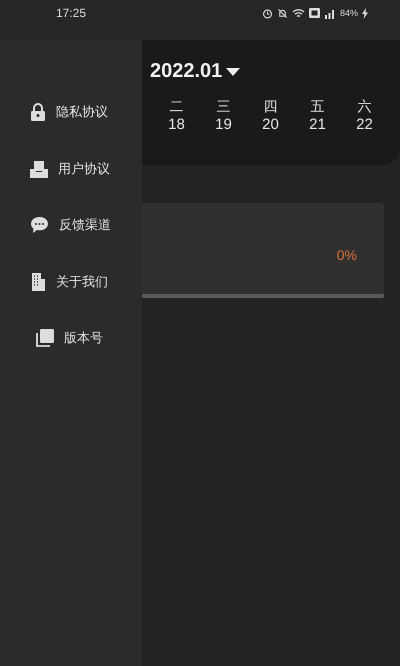  I want to click on drawer-item: 版本号, so click(71, 338).